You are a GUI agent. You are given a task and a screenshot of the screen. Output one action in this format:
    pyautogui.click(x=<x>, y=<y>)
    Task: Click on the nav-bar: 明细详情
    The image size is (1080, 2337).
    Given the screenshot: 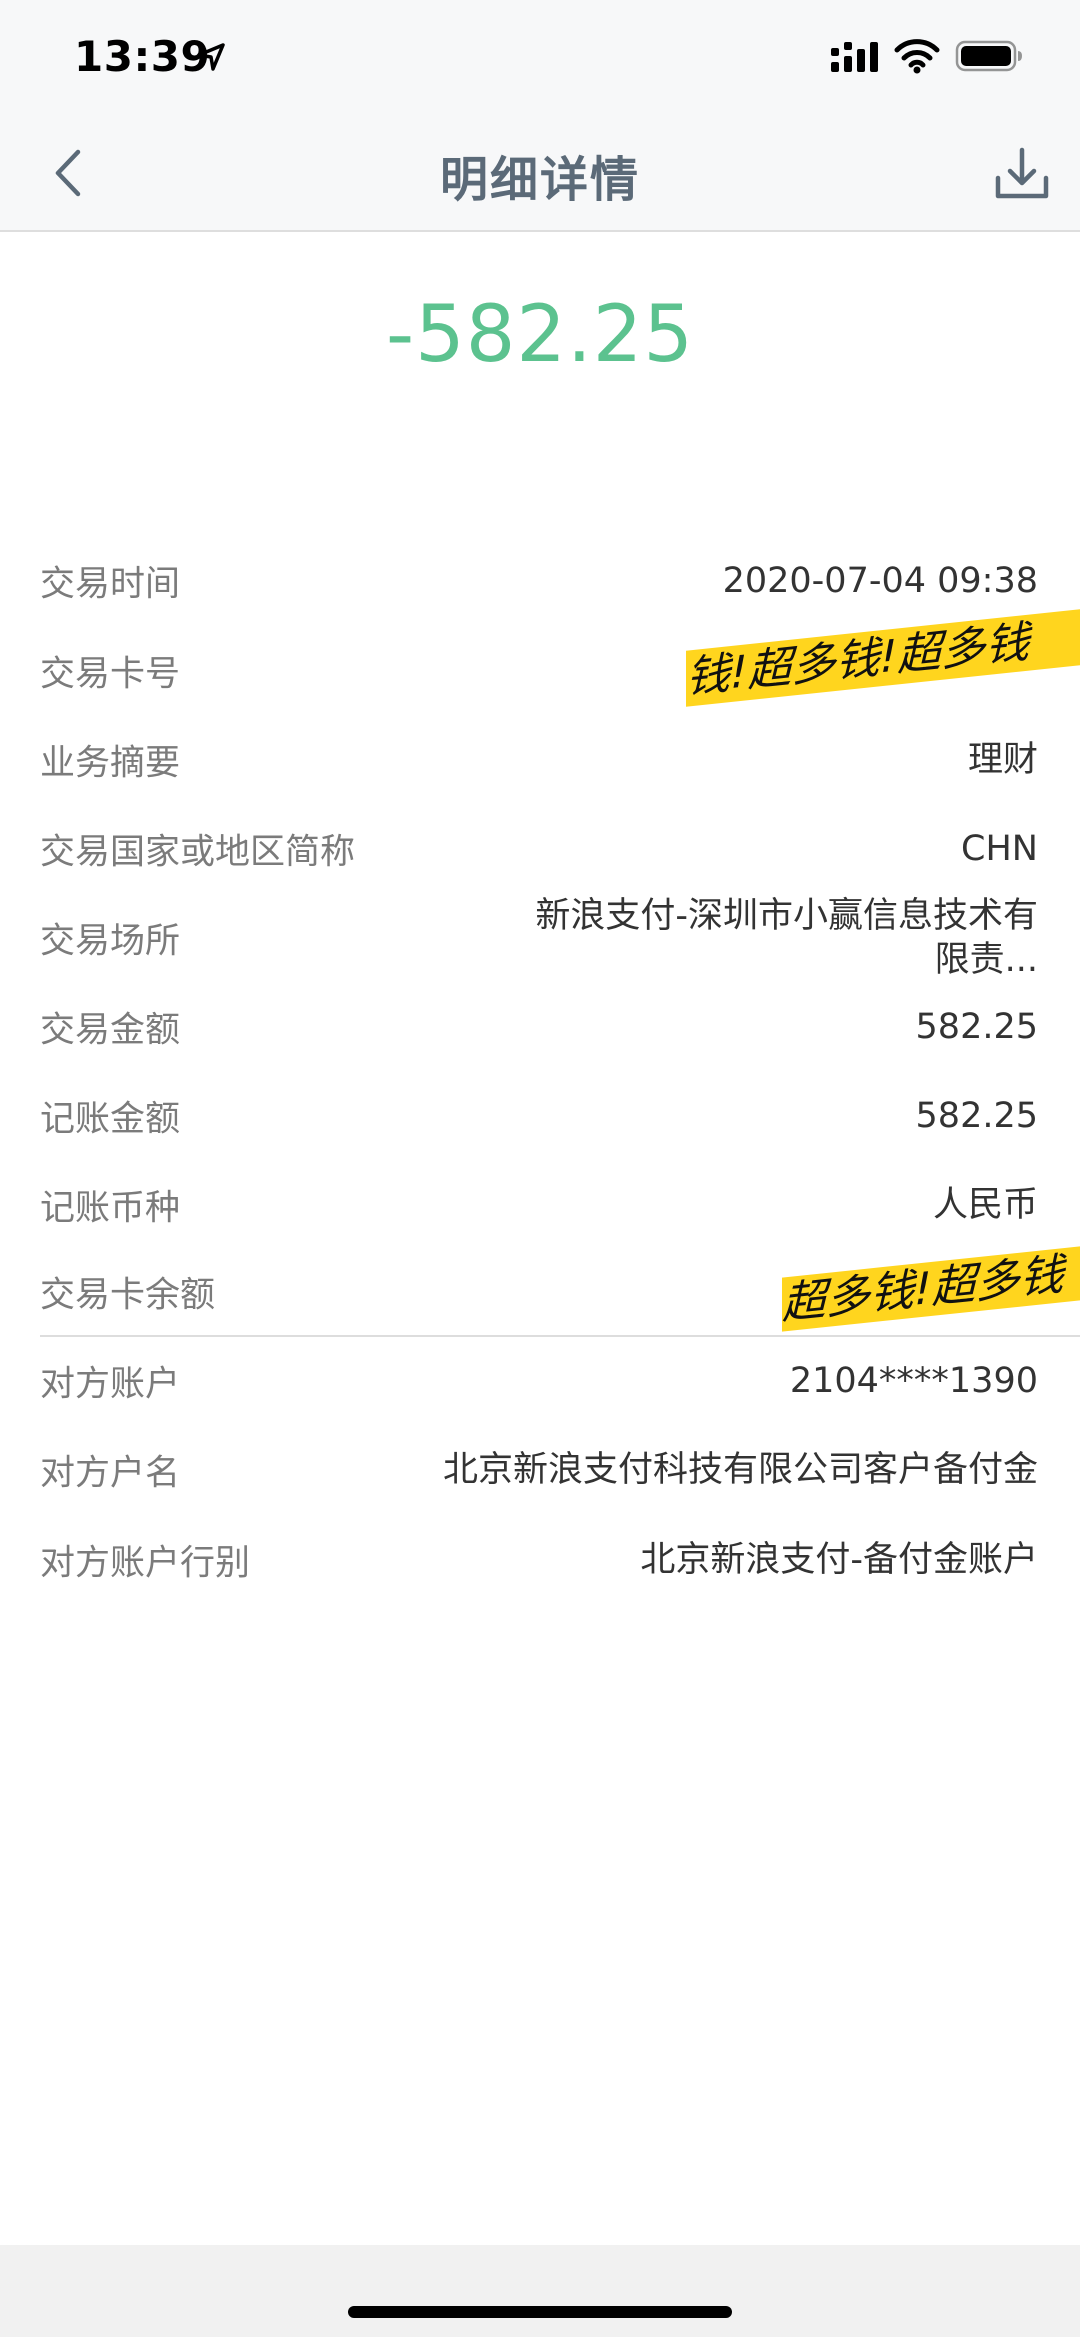 What is the action you would take?
    pyautogui.click(x=540, y=175)
    